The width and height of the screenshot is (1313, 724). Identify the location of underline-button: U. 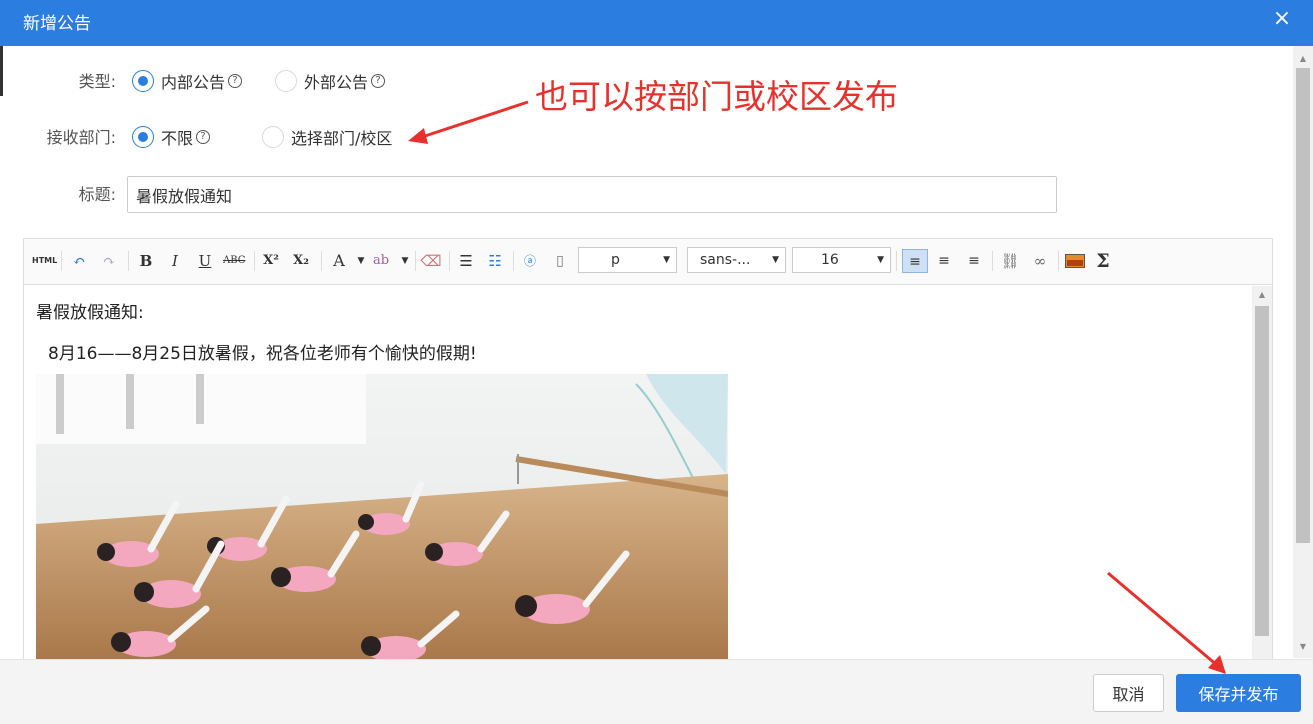
(205, 261).